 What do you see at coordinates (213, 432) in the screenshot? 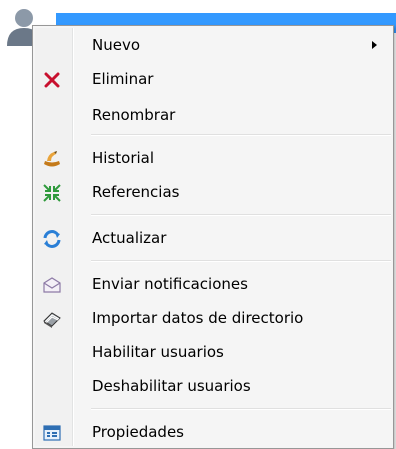
I see `menu-item-propiedades: Propiedades` at bounding box center [213, 432].